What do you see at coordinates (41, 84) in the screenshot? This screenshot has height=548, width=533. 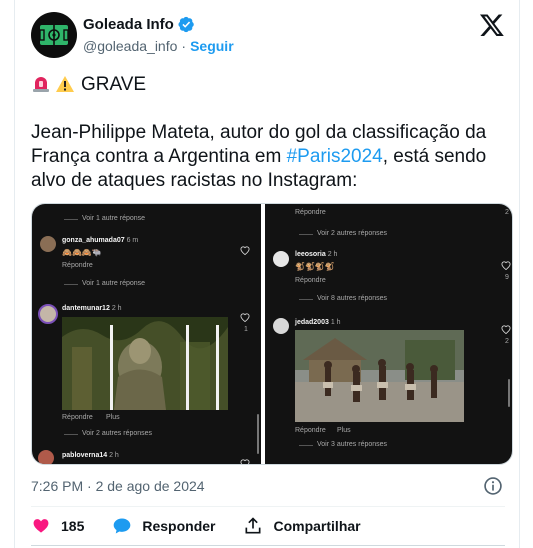 I see `siren-emoji-icon` at bounding box center [41, 84].